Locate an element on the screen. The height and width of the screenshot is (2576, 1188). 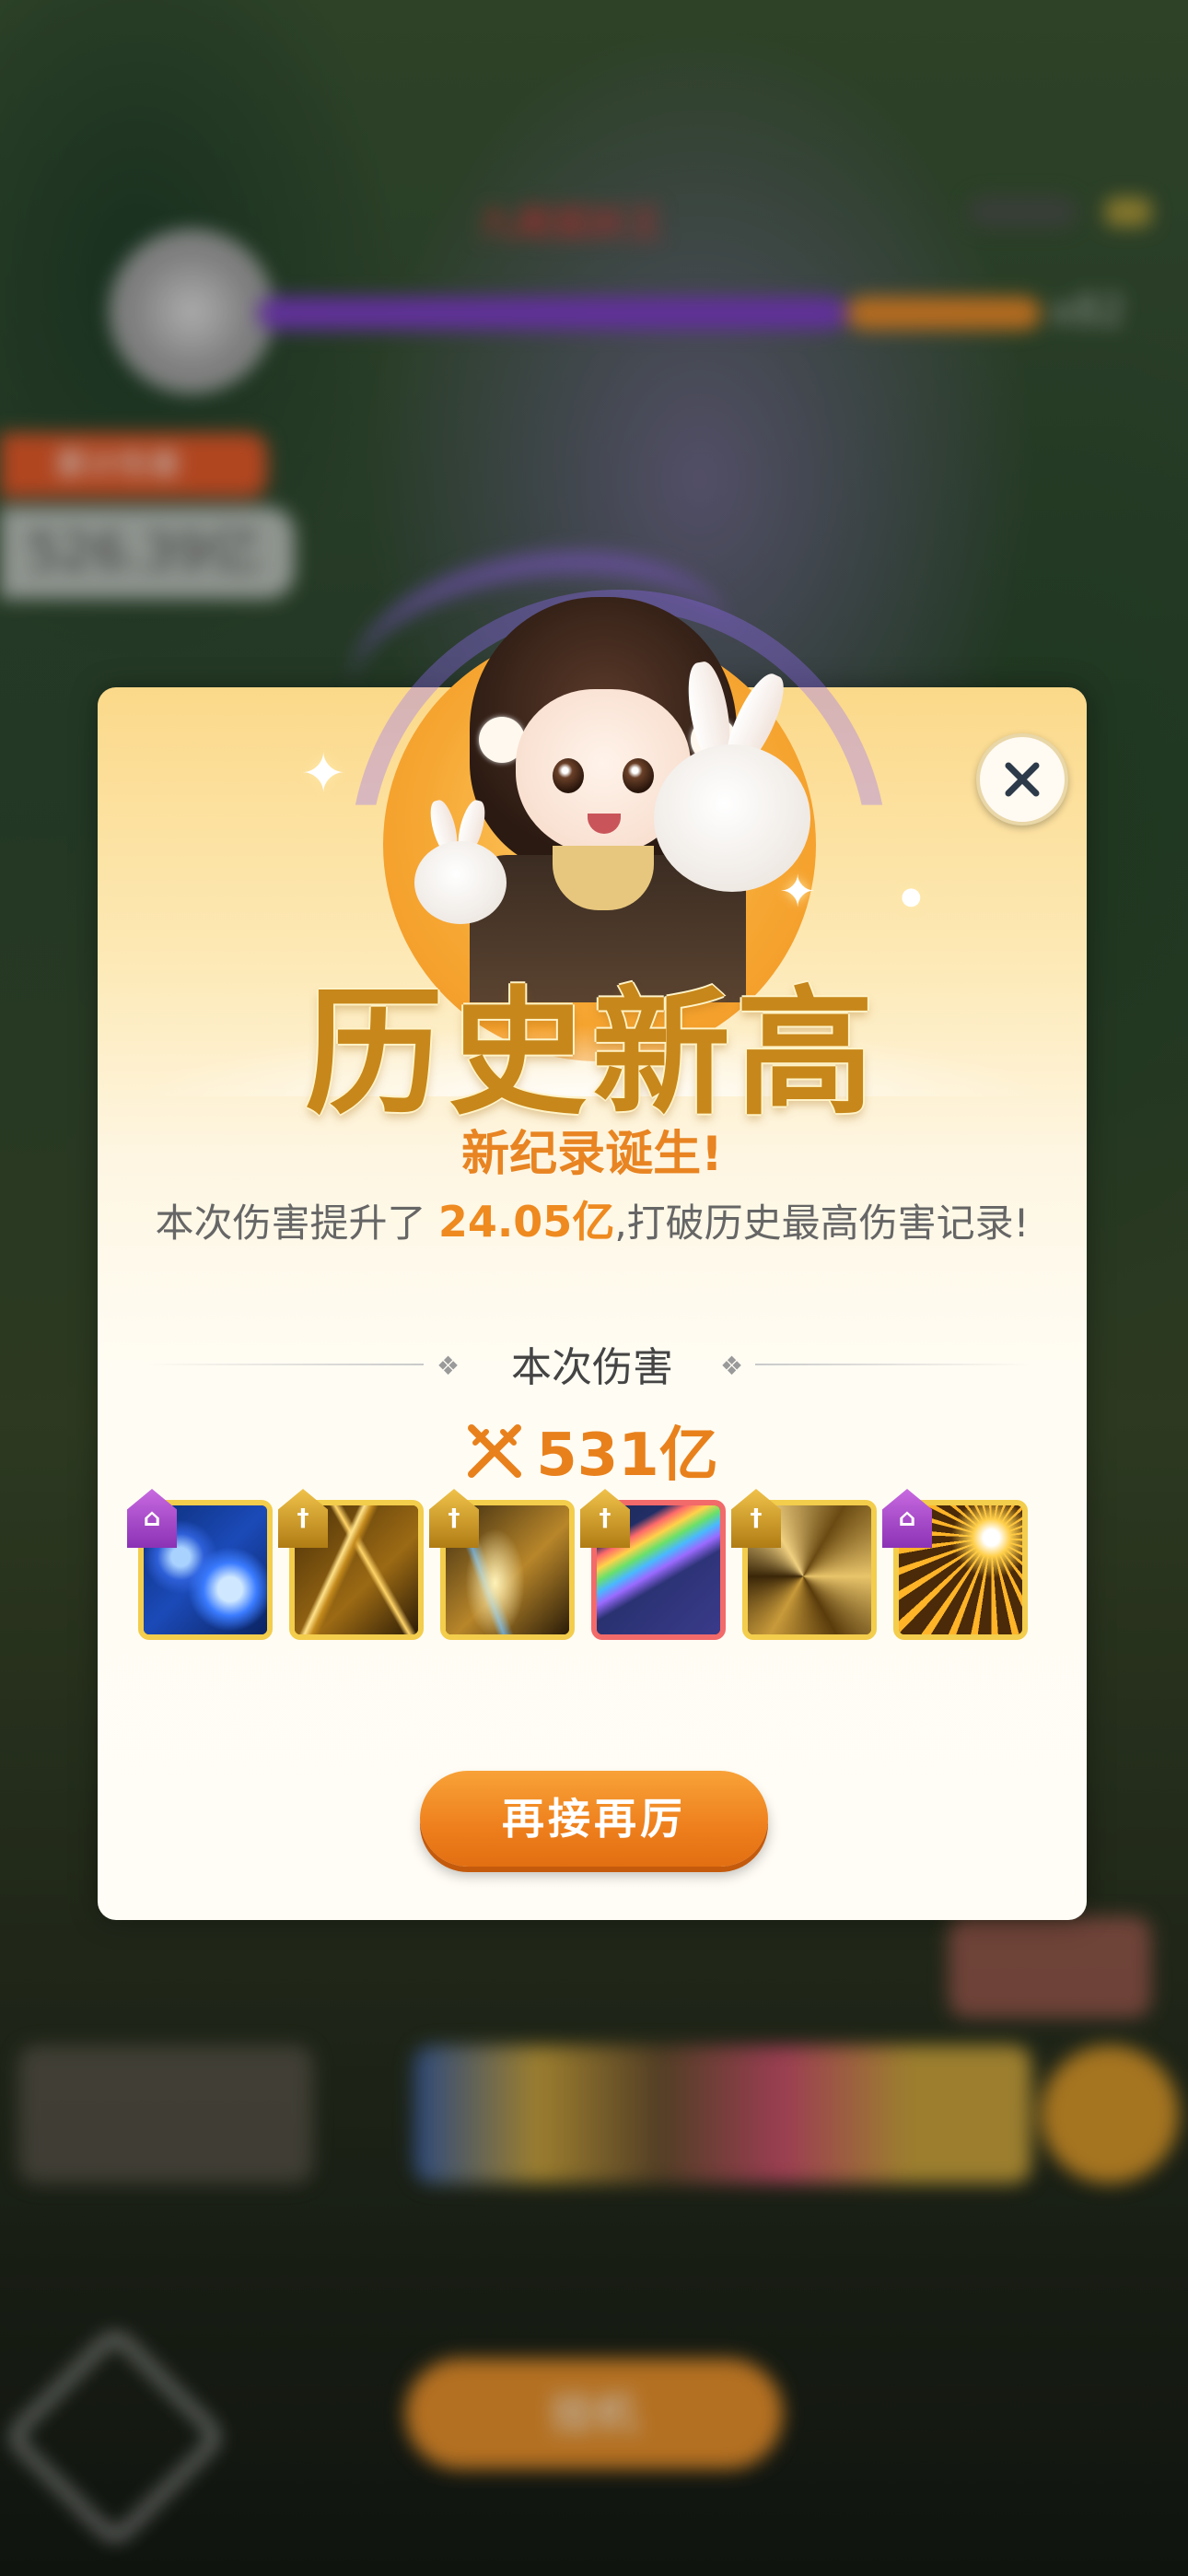
bunny-big is located at coordinates (732, 818).